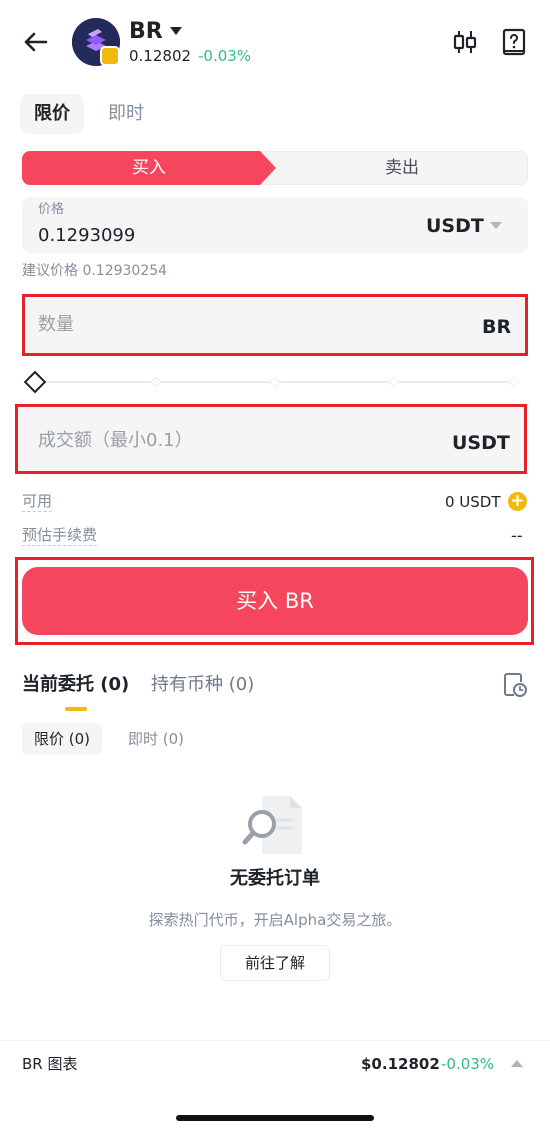 The height and width of the screenshot is (1134, 550). What do you see at coordinates (455, 226) in the screenshot?
I see `price-unit-select: USDT` at bounding box center [455, 226].